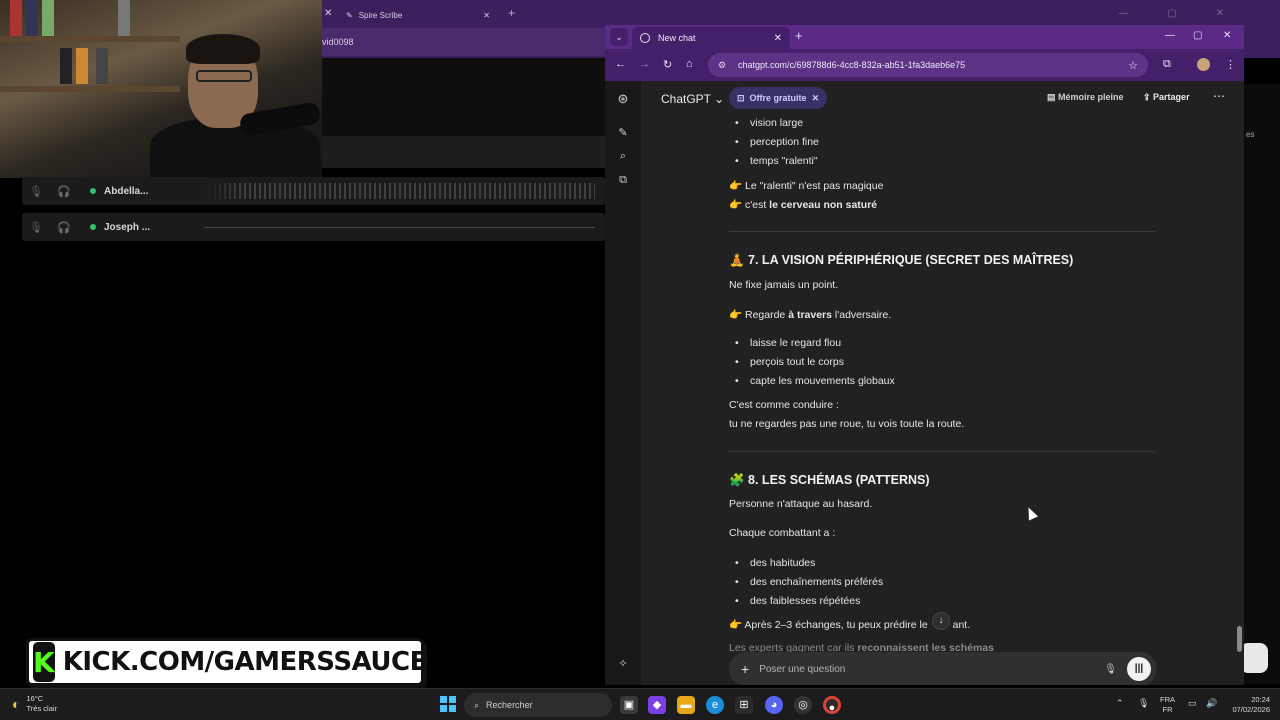 This screenshot has width=1280, height=720. I want to click on tab-new-chat: New chat ✕, so click(711, 38).